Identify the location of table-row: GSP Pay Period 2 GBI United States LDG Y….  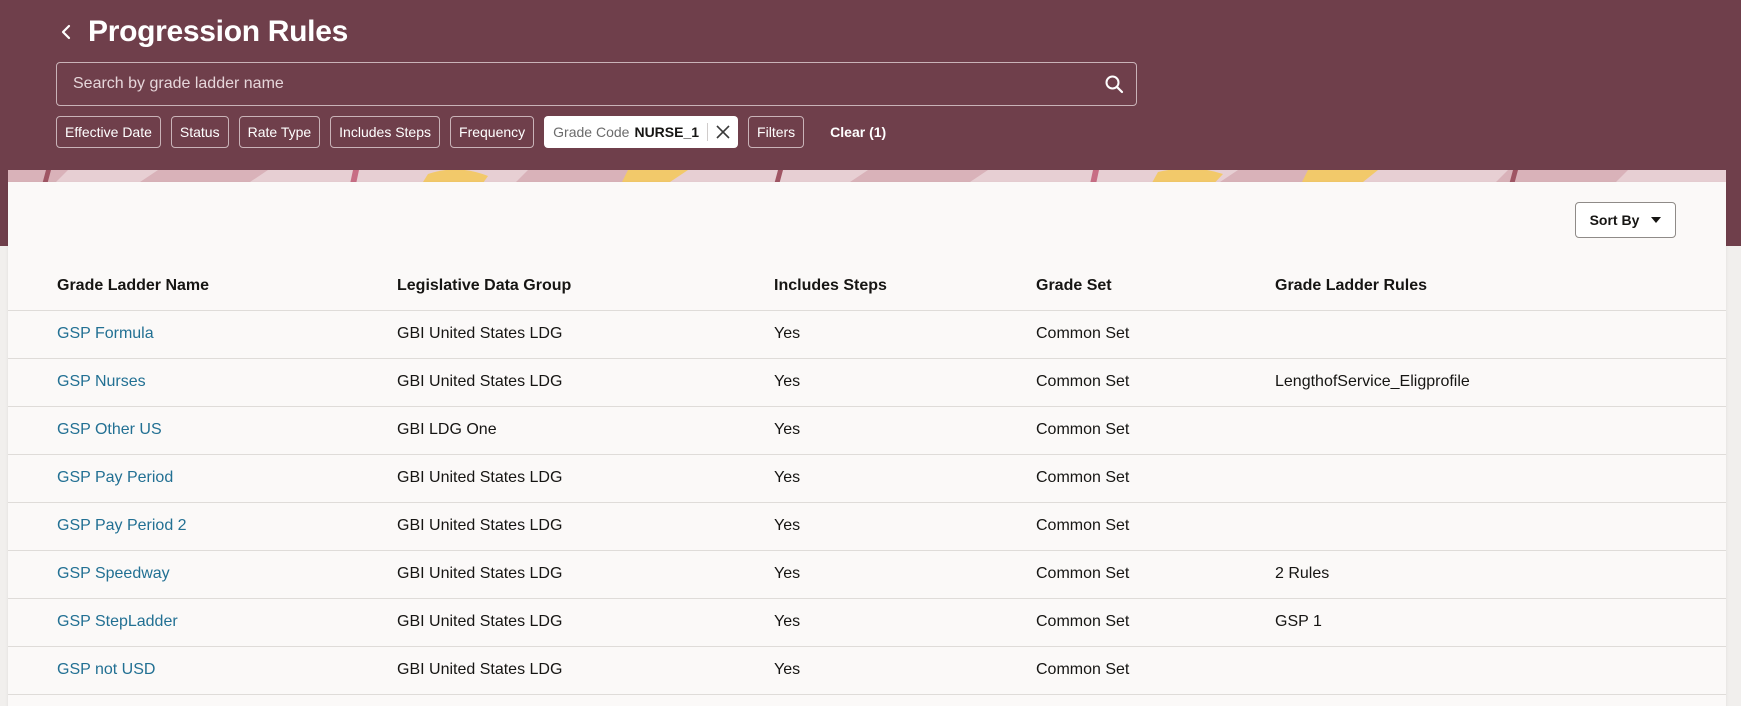
(867, 526).